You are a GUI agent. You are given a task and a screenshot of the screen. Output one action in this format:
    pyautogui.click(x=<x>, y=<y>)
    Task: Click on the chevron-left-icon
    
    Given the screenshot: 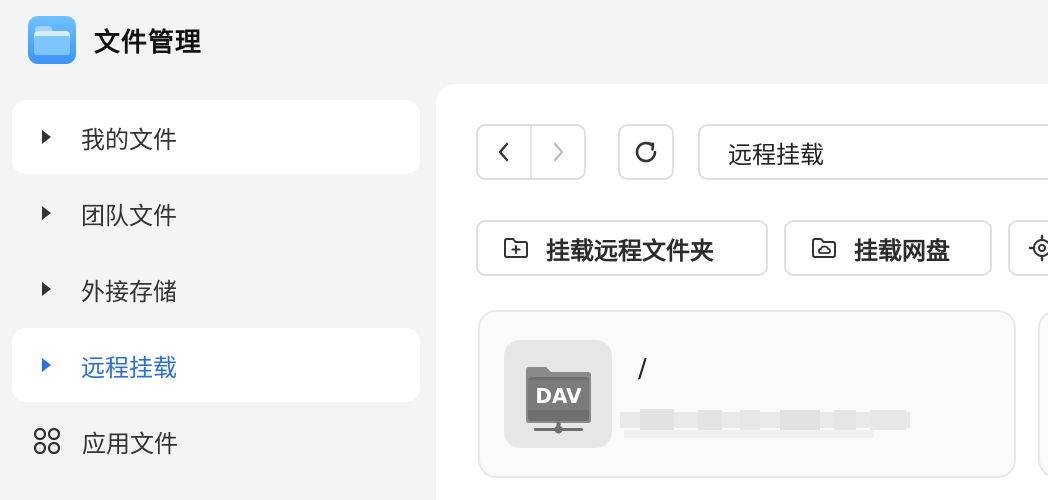 What is the action you would take?
    pyautogui.click(x=503, y=152)
    